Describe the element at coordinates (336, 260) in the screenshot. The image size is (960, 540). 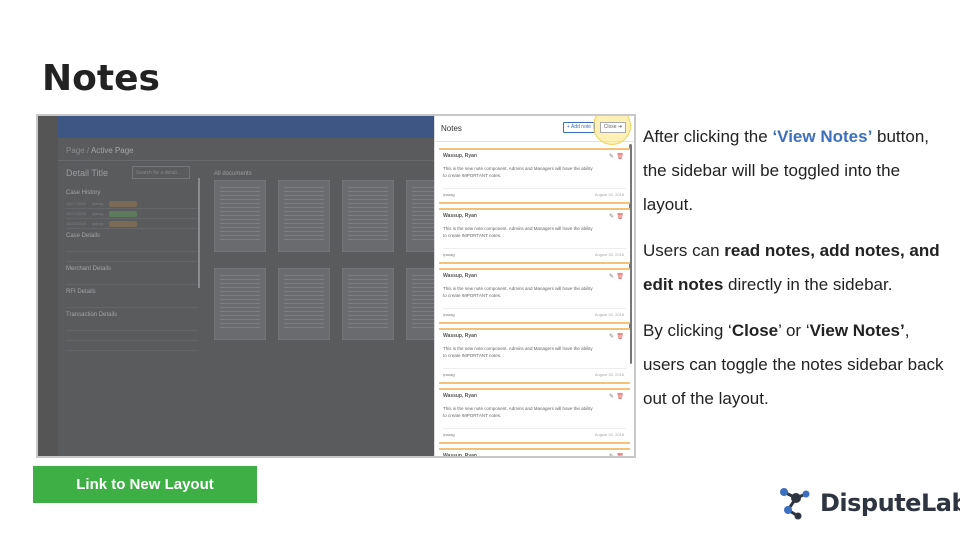
I see `document-grid` at that location.